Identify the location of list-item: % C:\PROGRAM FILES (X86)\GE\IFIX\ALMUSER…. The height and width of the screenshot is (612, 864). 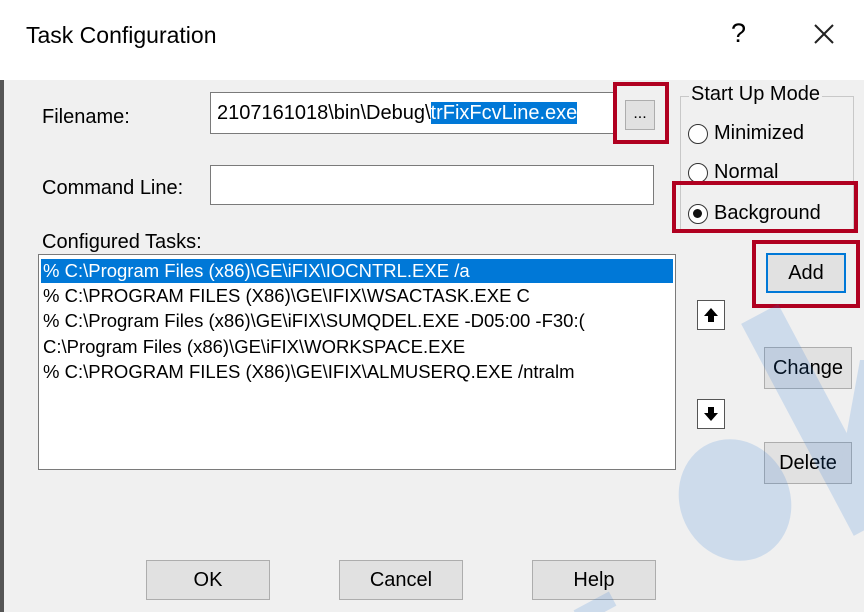
(307, 372).